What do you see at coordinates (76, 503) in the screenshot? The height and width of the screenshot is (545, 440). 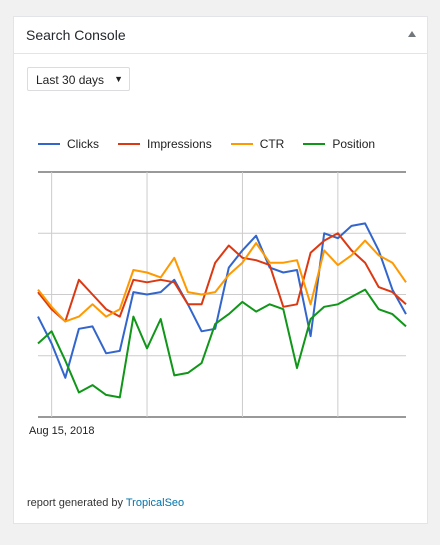 I see `footer-text: report generated by` at bounding box center [76, 503].